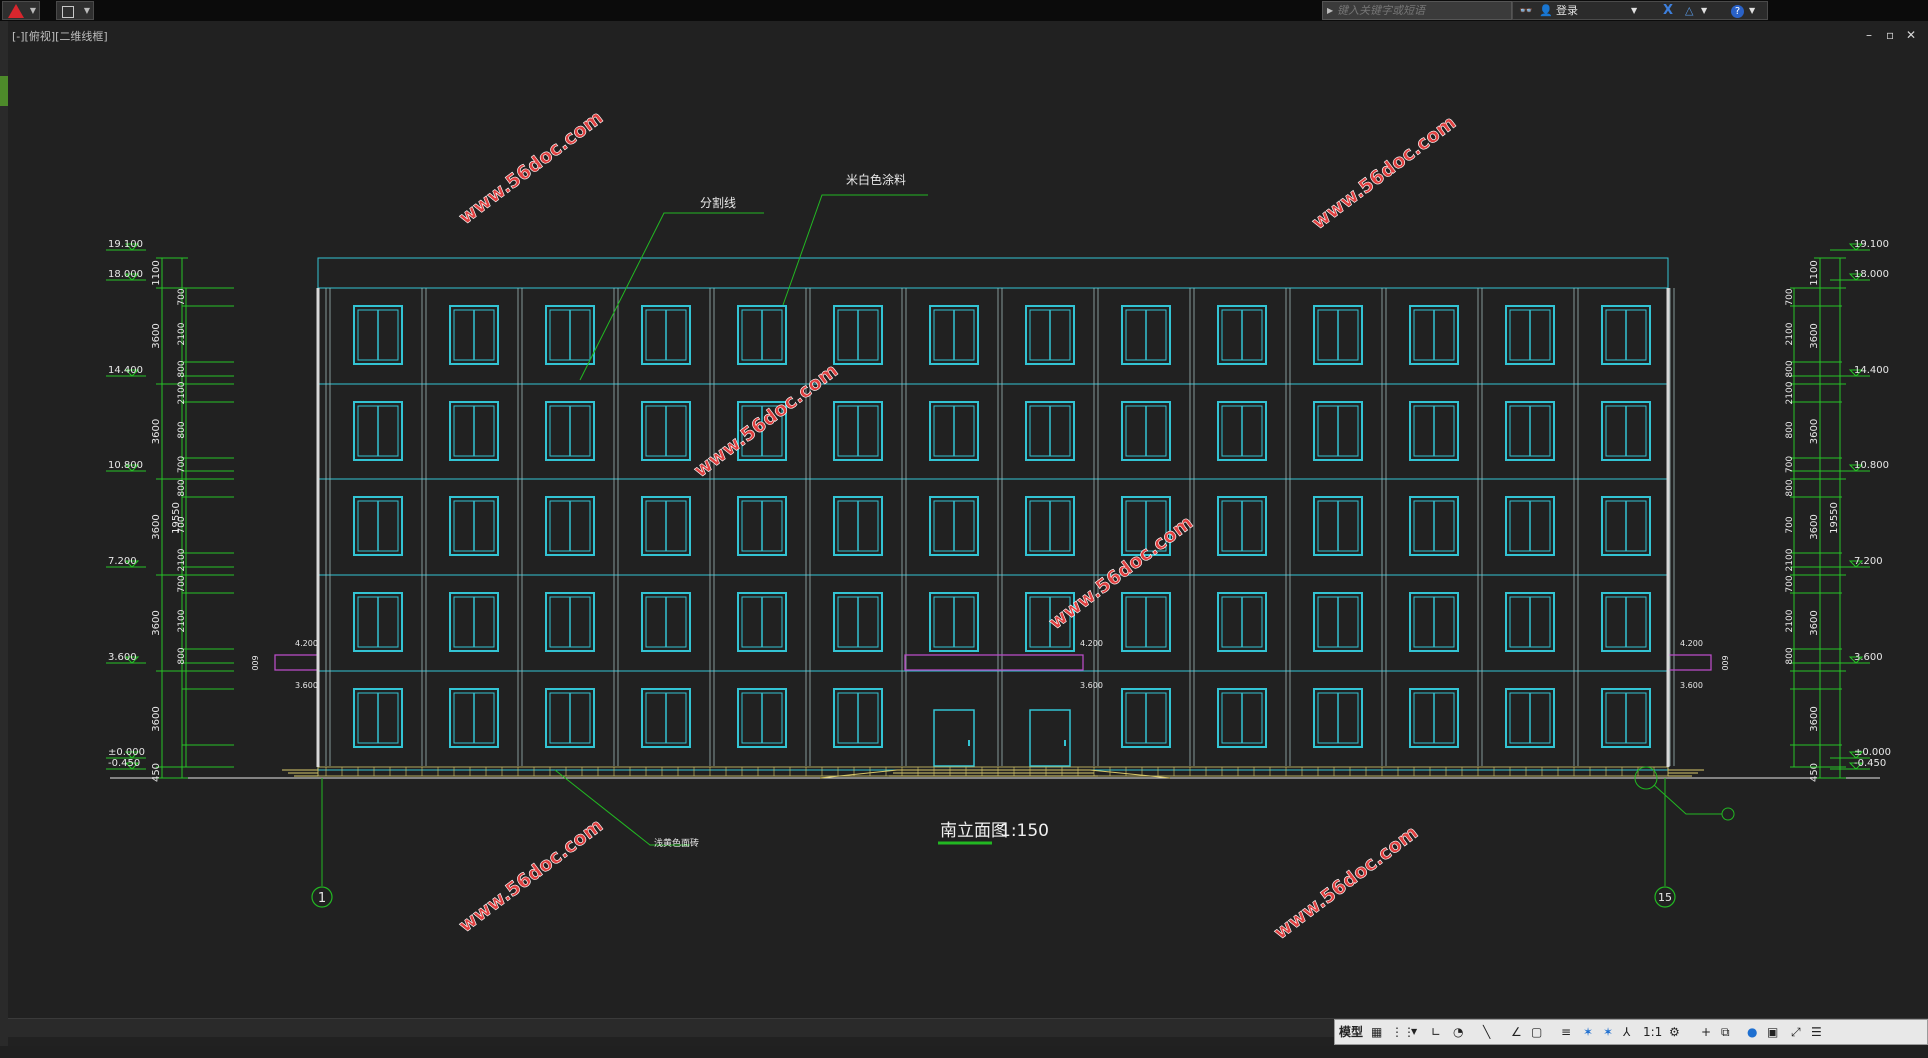  What do you see at coordinates (1486, 1032) in the screenshot?
I see `osnap-tracking-icon: ╲` at bounding box center [1486, 1032].